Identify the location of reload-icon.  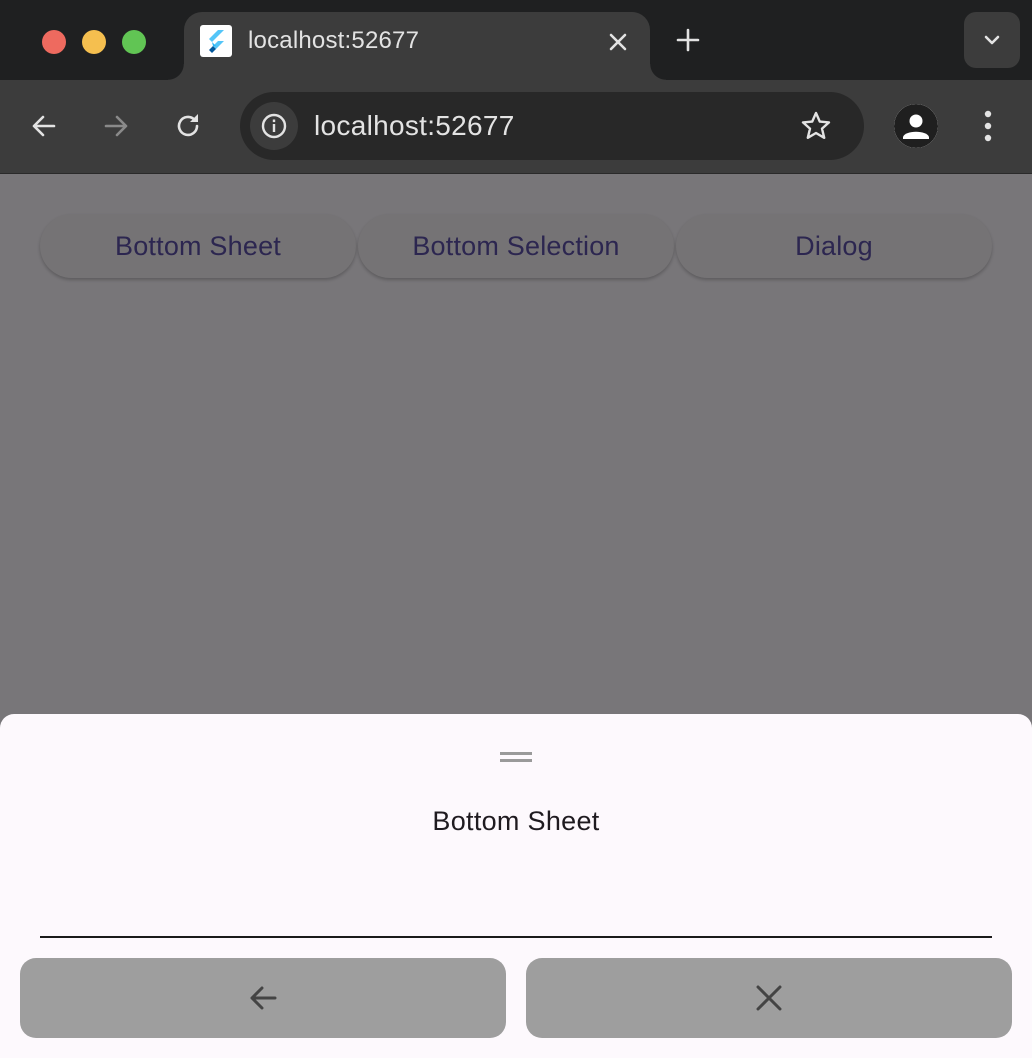
(188, 126).